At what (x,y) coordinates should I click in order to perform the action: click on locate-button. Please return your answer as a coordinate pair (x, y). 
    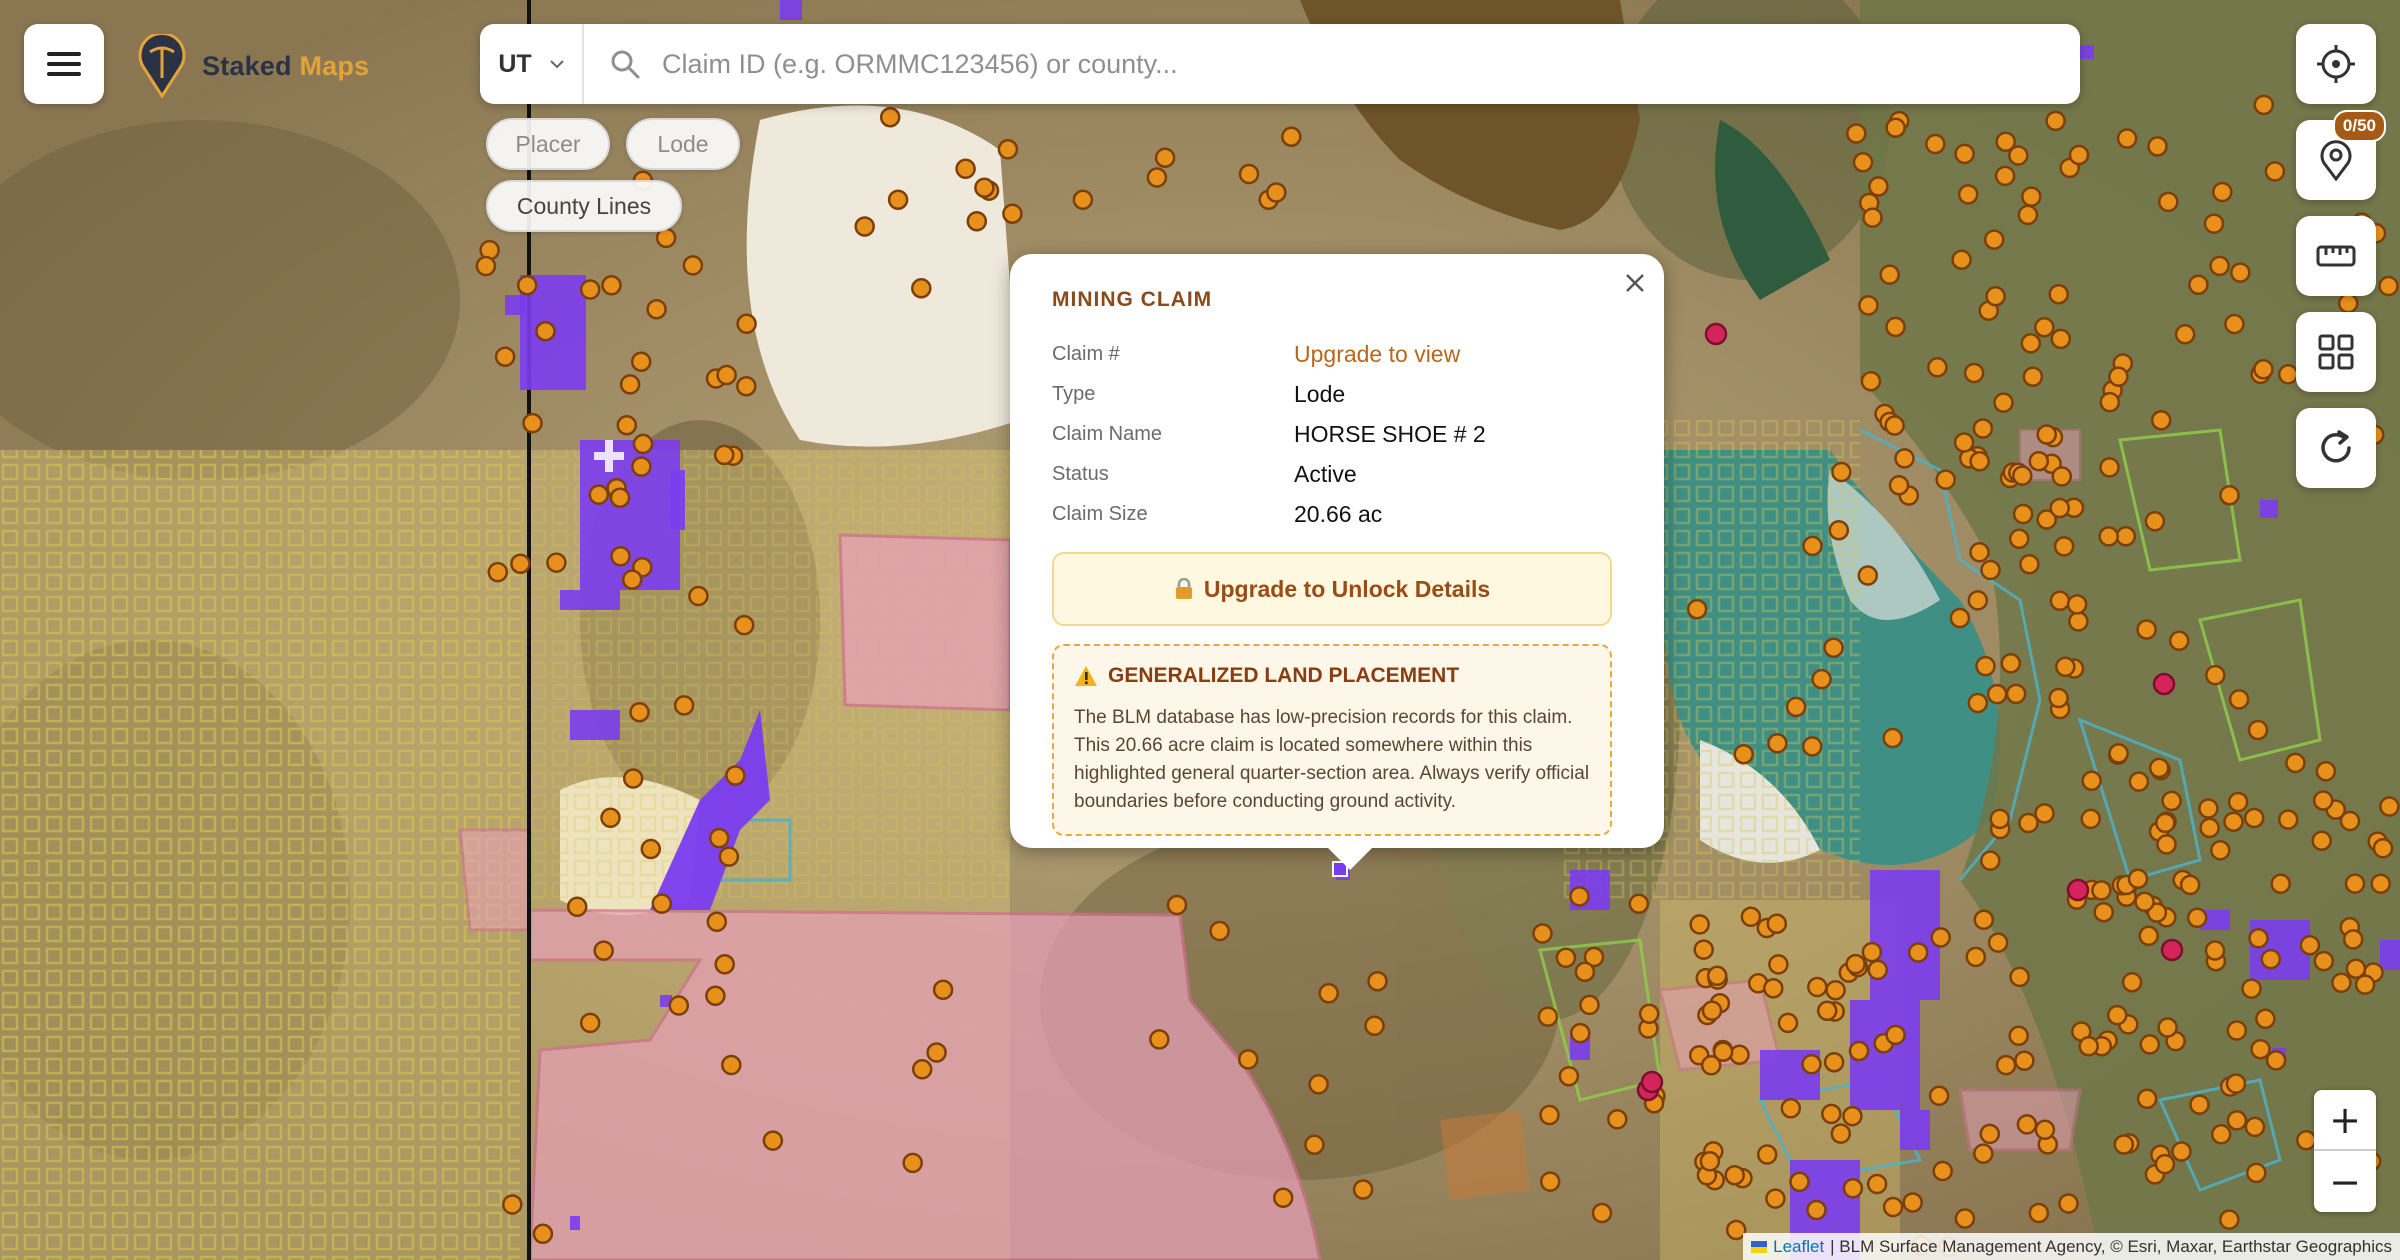
    Looking at the image, I should click on (2336, 64).